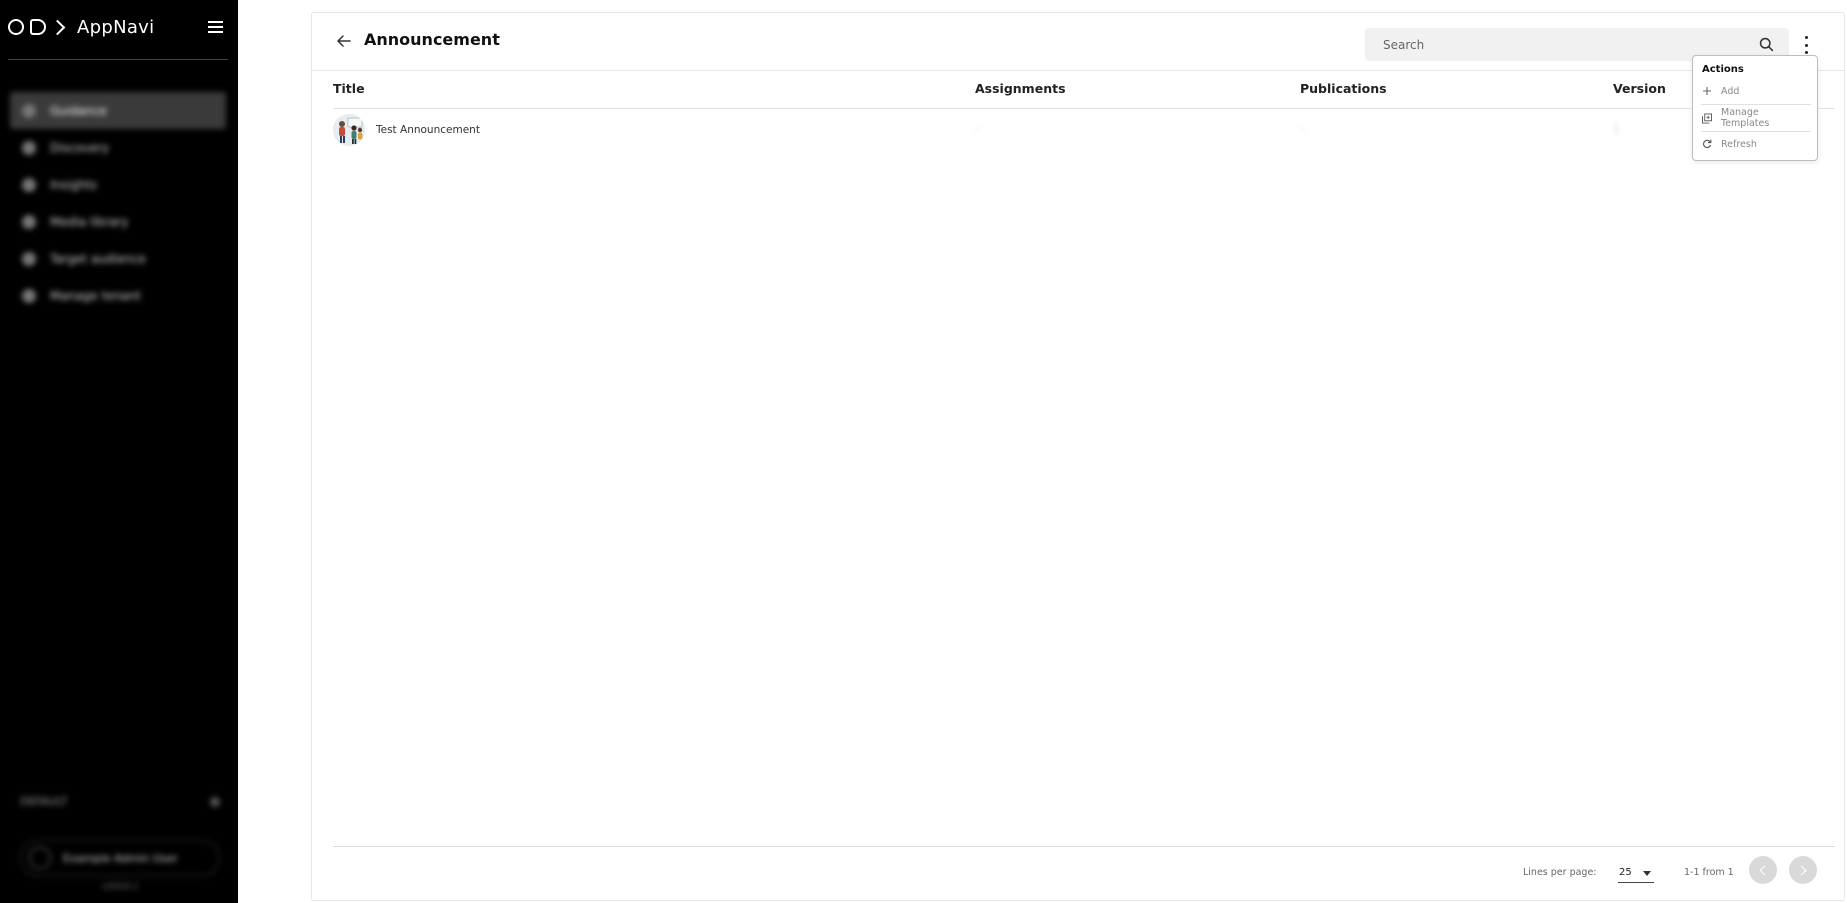 This screenshot has width=1847, height=903. What do you see at coordinates (215, 27) in the screenshot?
I see `menu-toggle-icon` at bounding box center [215, 27].